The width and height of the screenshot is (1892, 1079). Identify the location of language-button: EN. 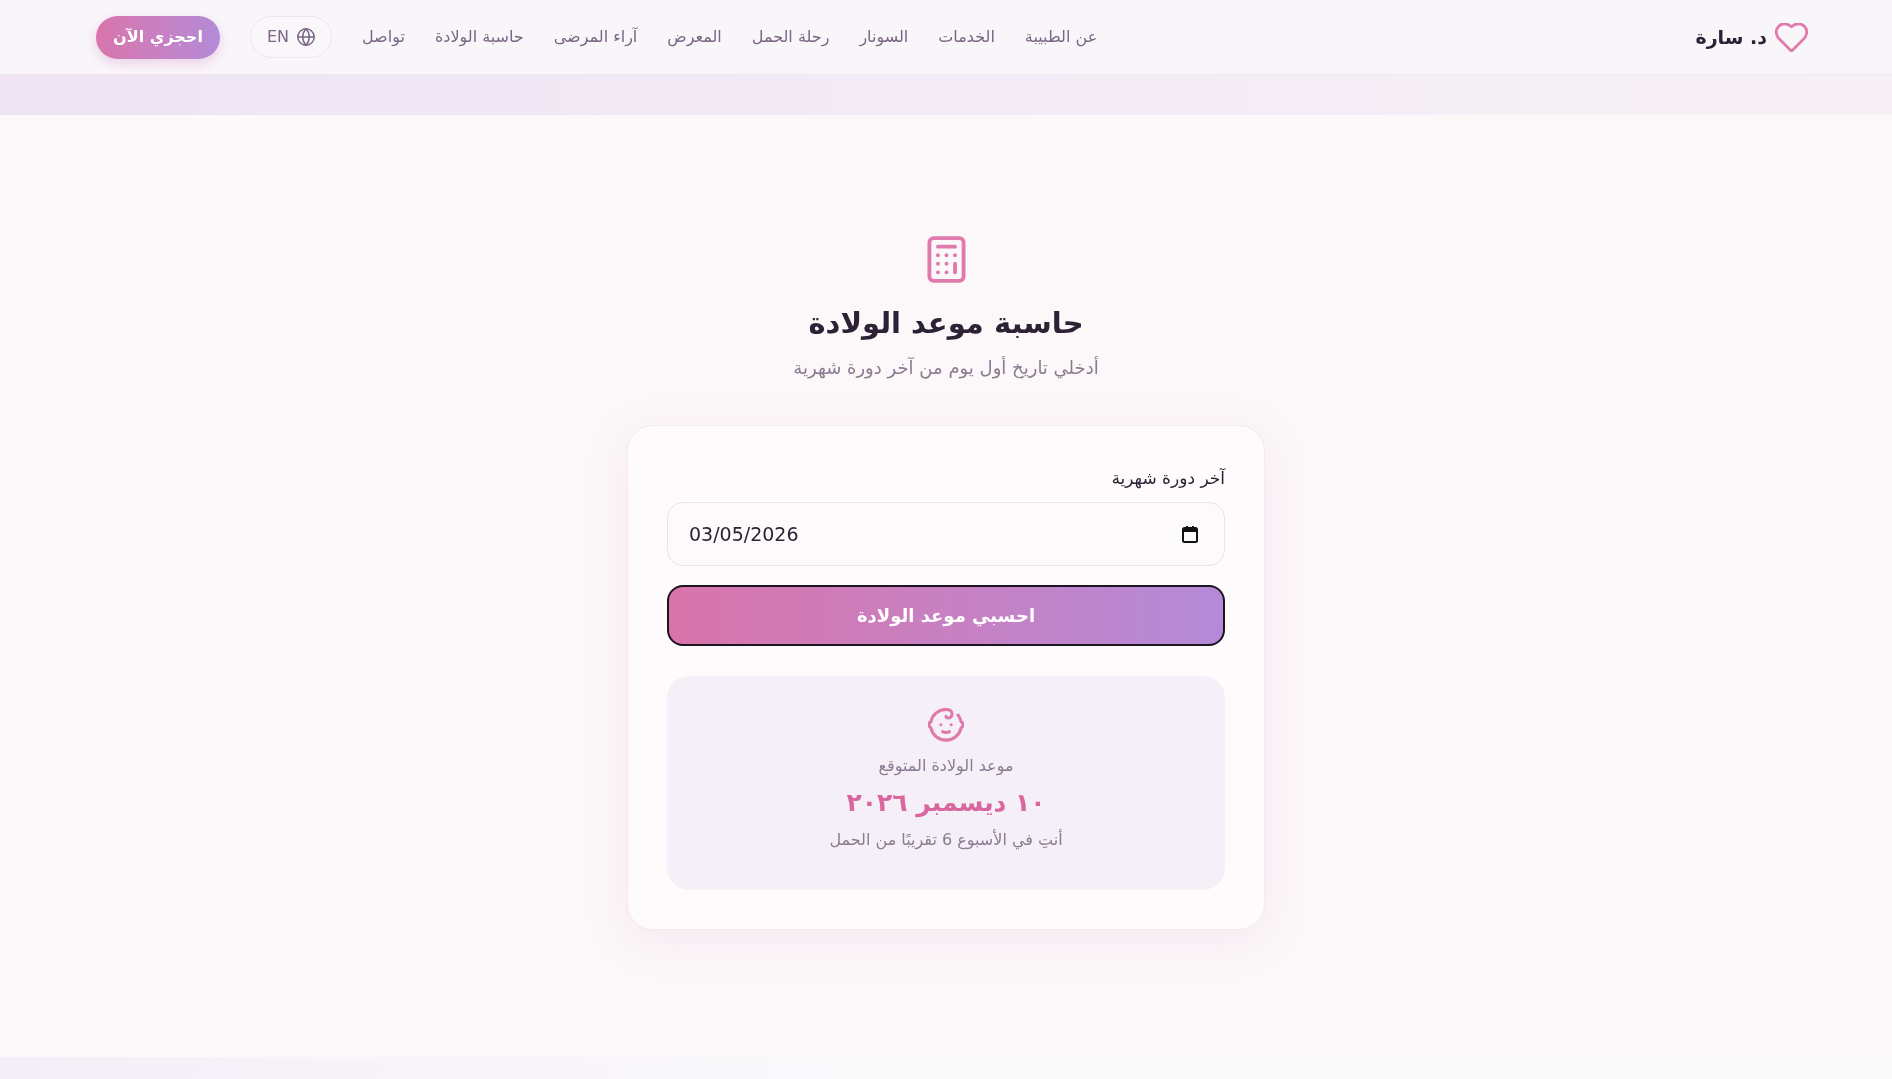
(291, 37).